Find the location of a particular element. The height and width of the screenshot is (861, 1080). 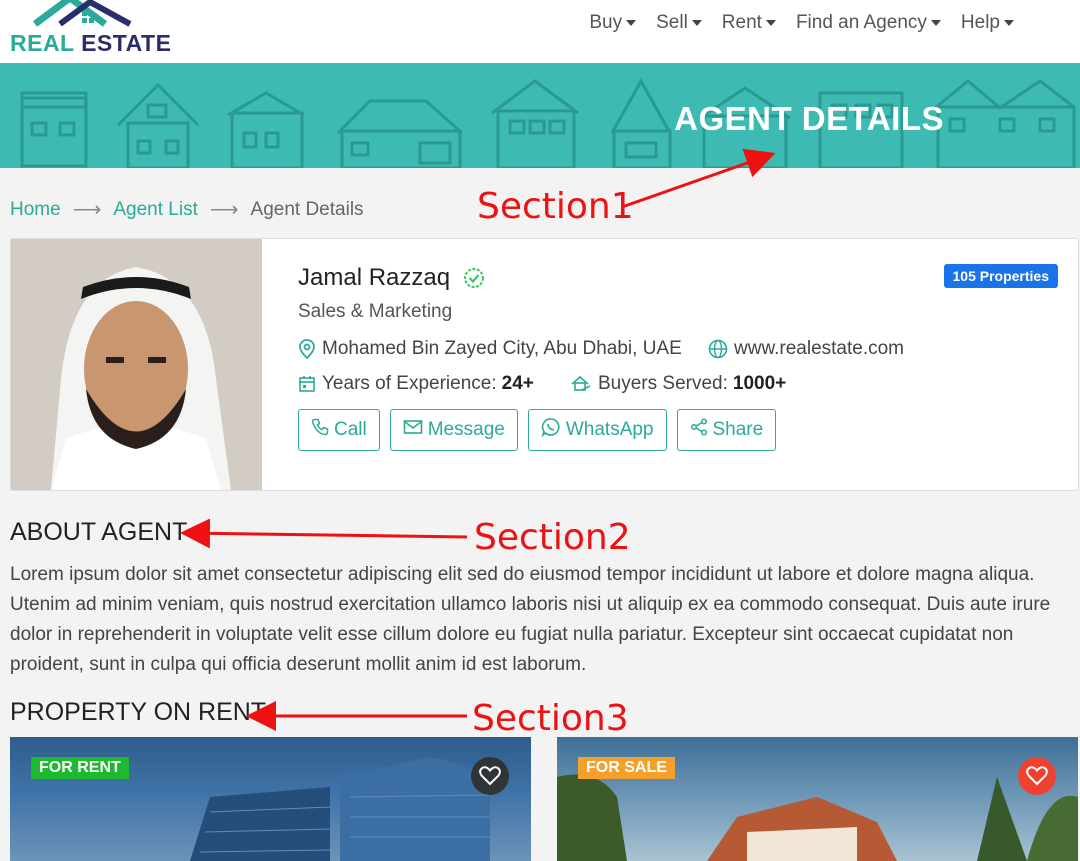

about-agent-heading: ABOUT AGENT is located at coordinates (99, 532).